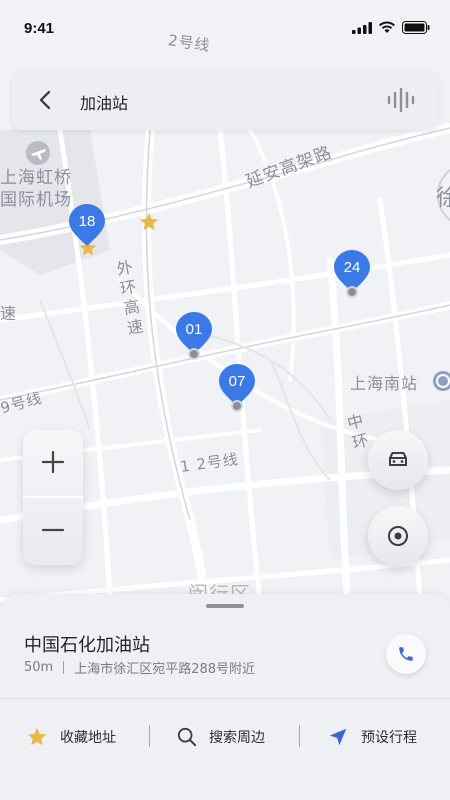 Image resolution: width=450 pixels, height=800 pixels. I want to click on car-icon, so click(398, 459).